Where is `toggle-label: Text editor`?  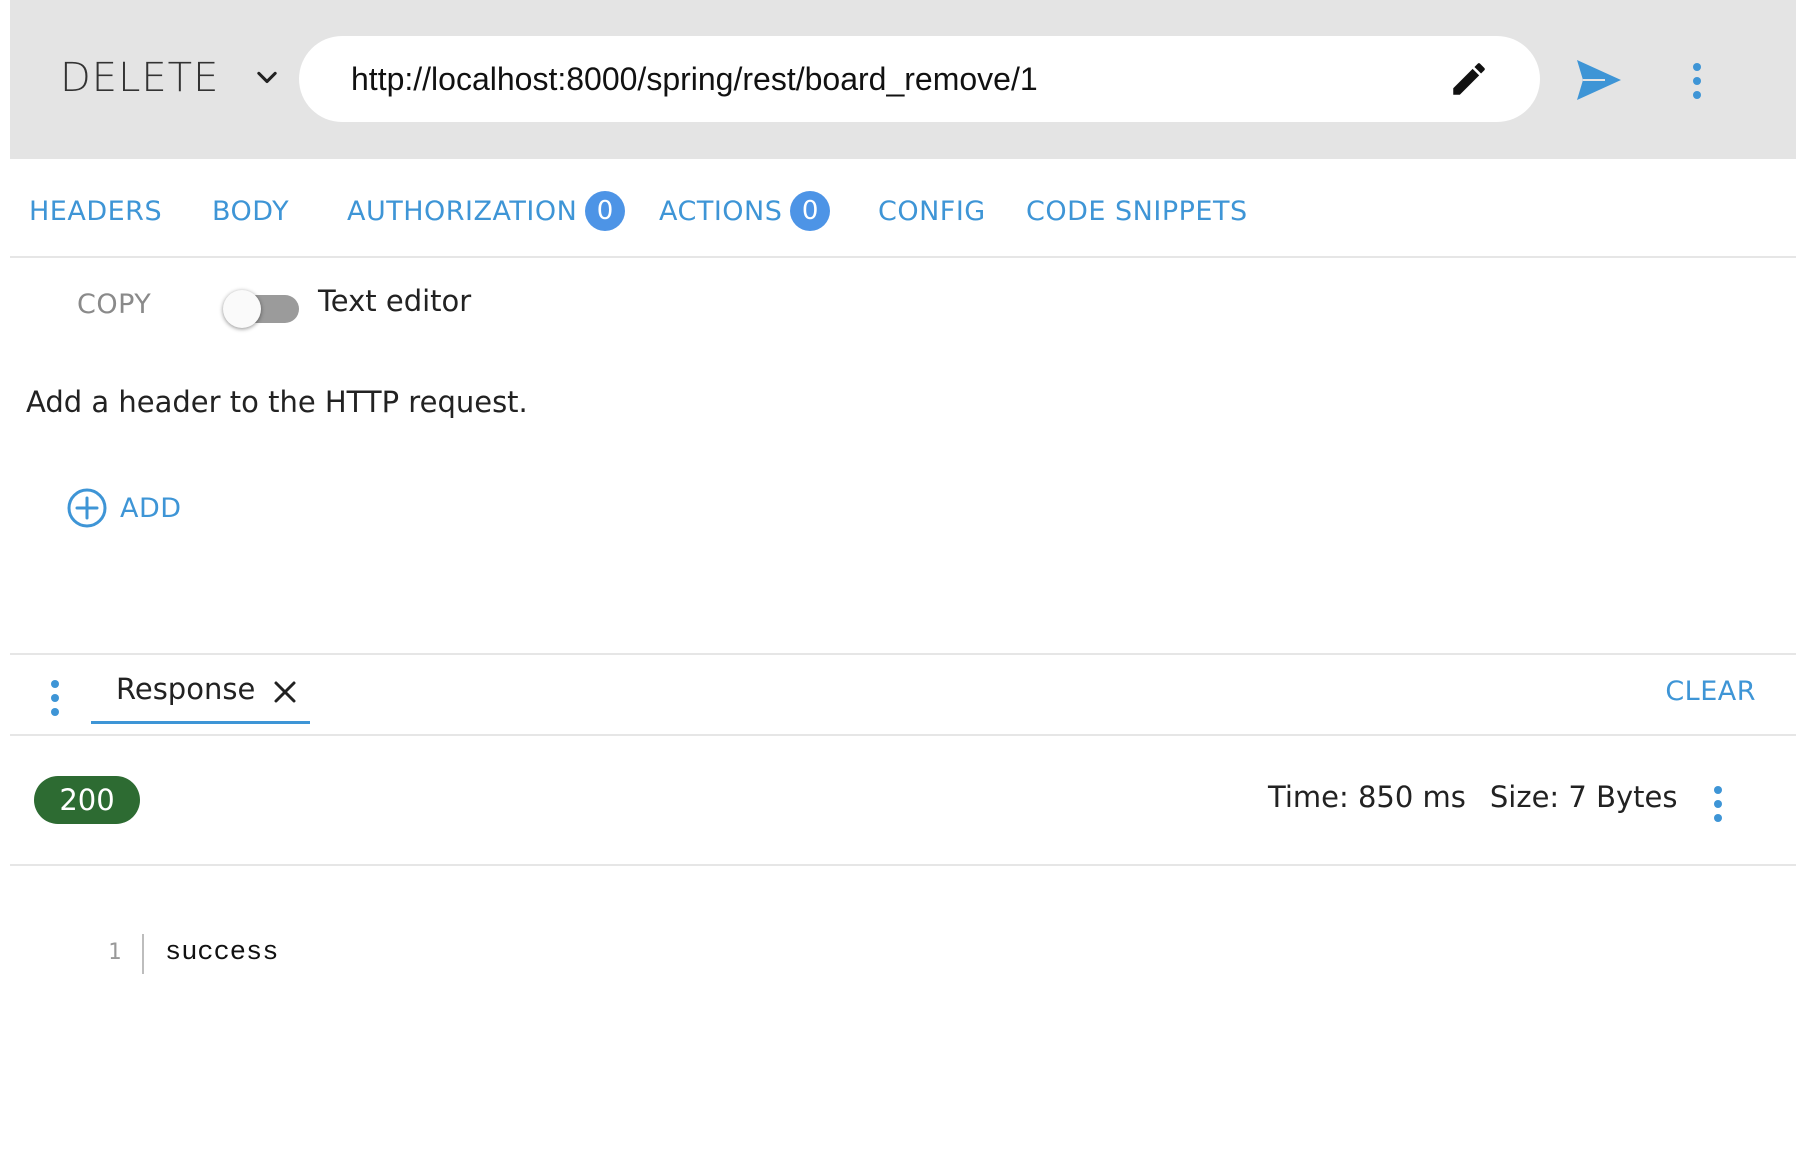 toggle-label: Text editor is located at coordinates (395, 301).